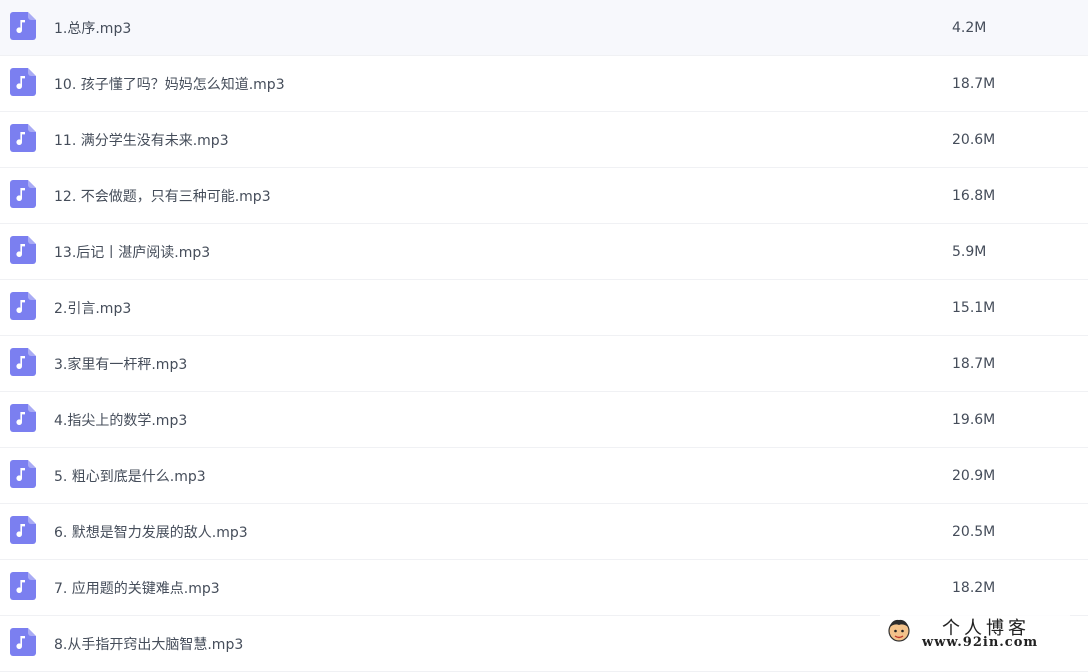 Image resolution: width=1088 pixels, height=672 pixels. Describe the element at coordinates (969, 27) in the screenshot. I see `file-size: 4.2M` at that location.